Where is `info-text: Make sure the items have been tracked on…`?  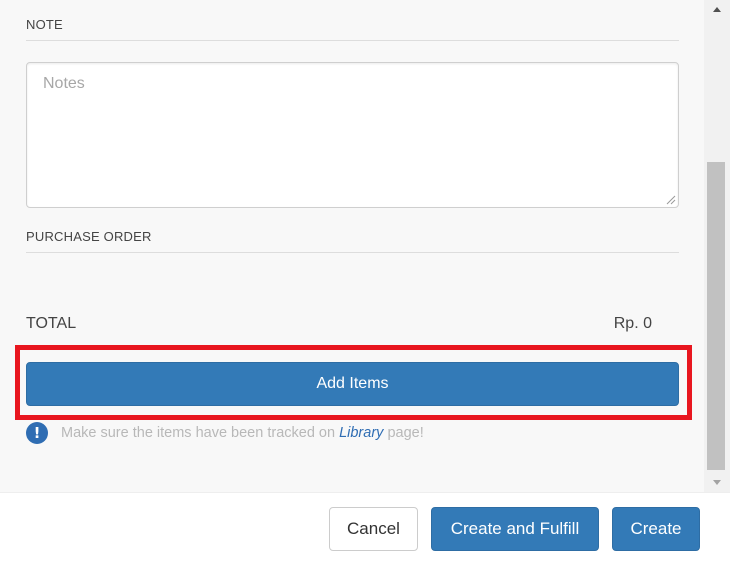 info-text: Make sure the items have been tracked on… is located at coordinates (242, 433).